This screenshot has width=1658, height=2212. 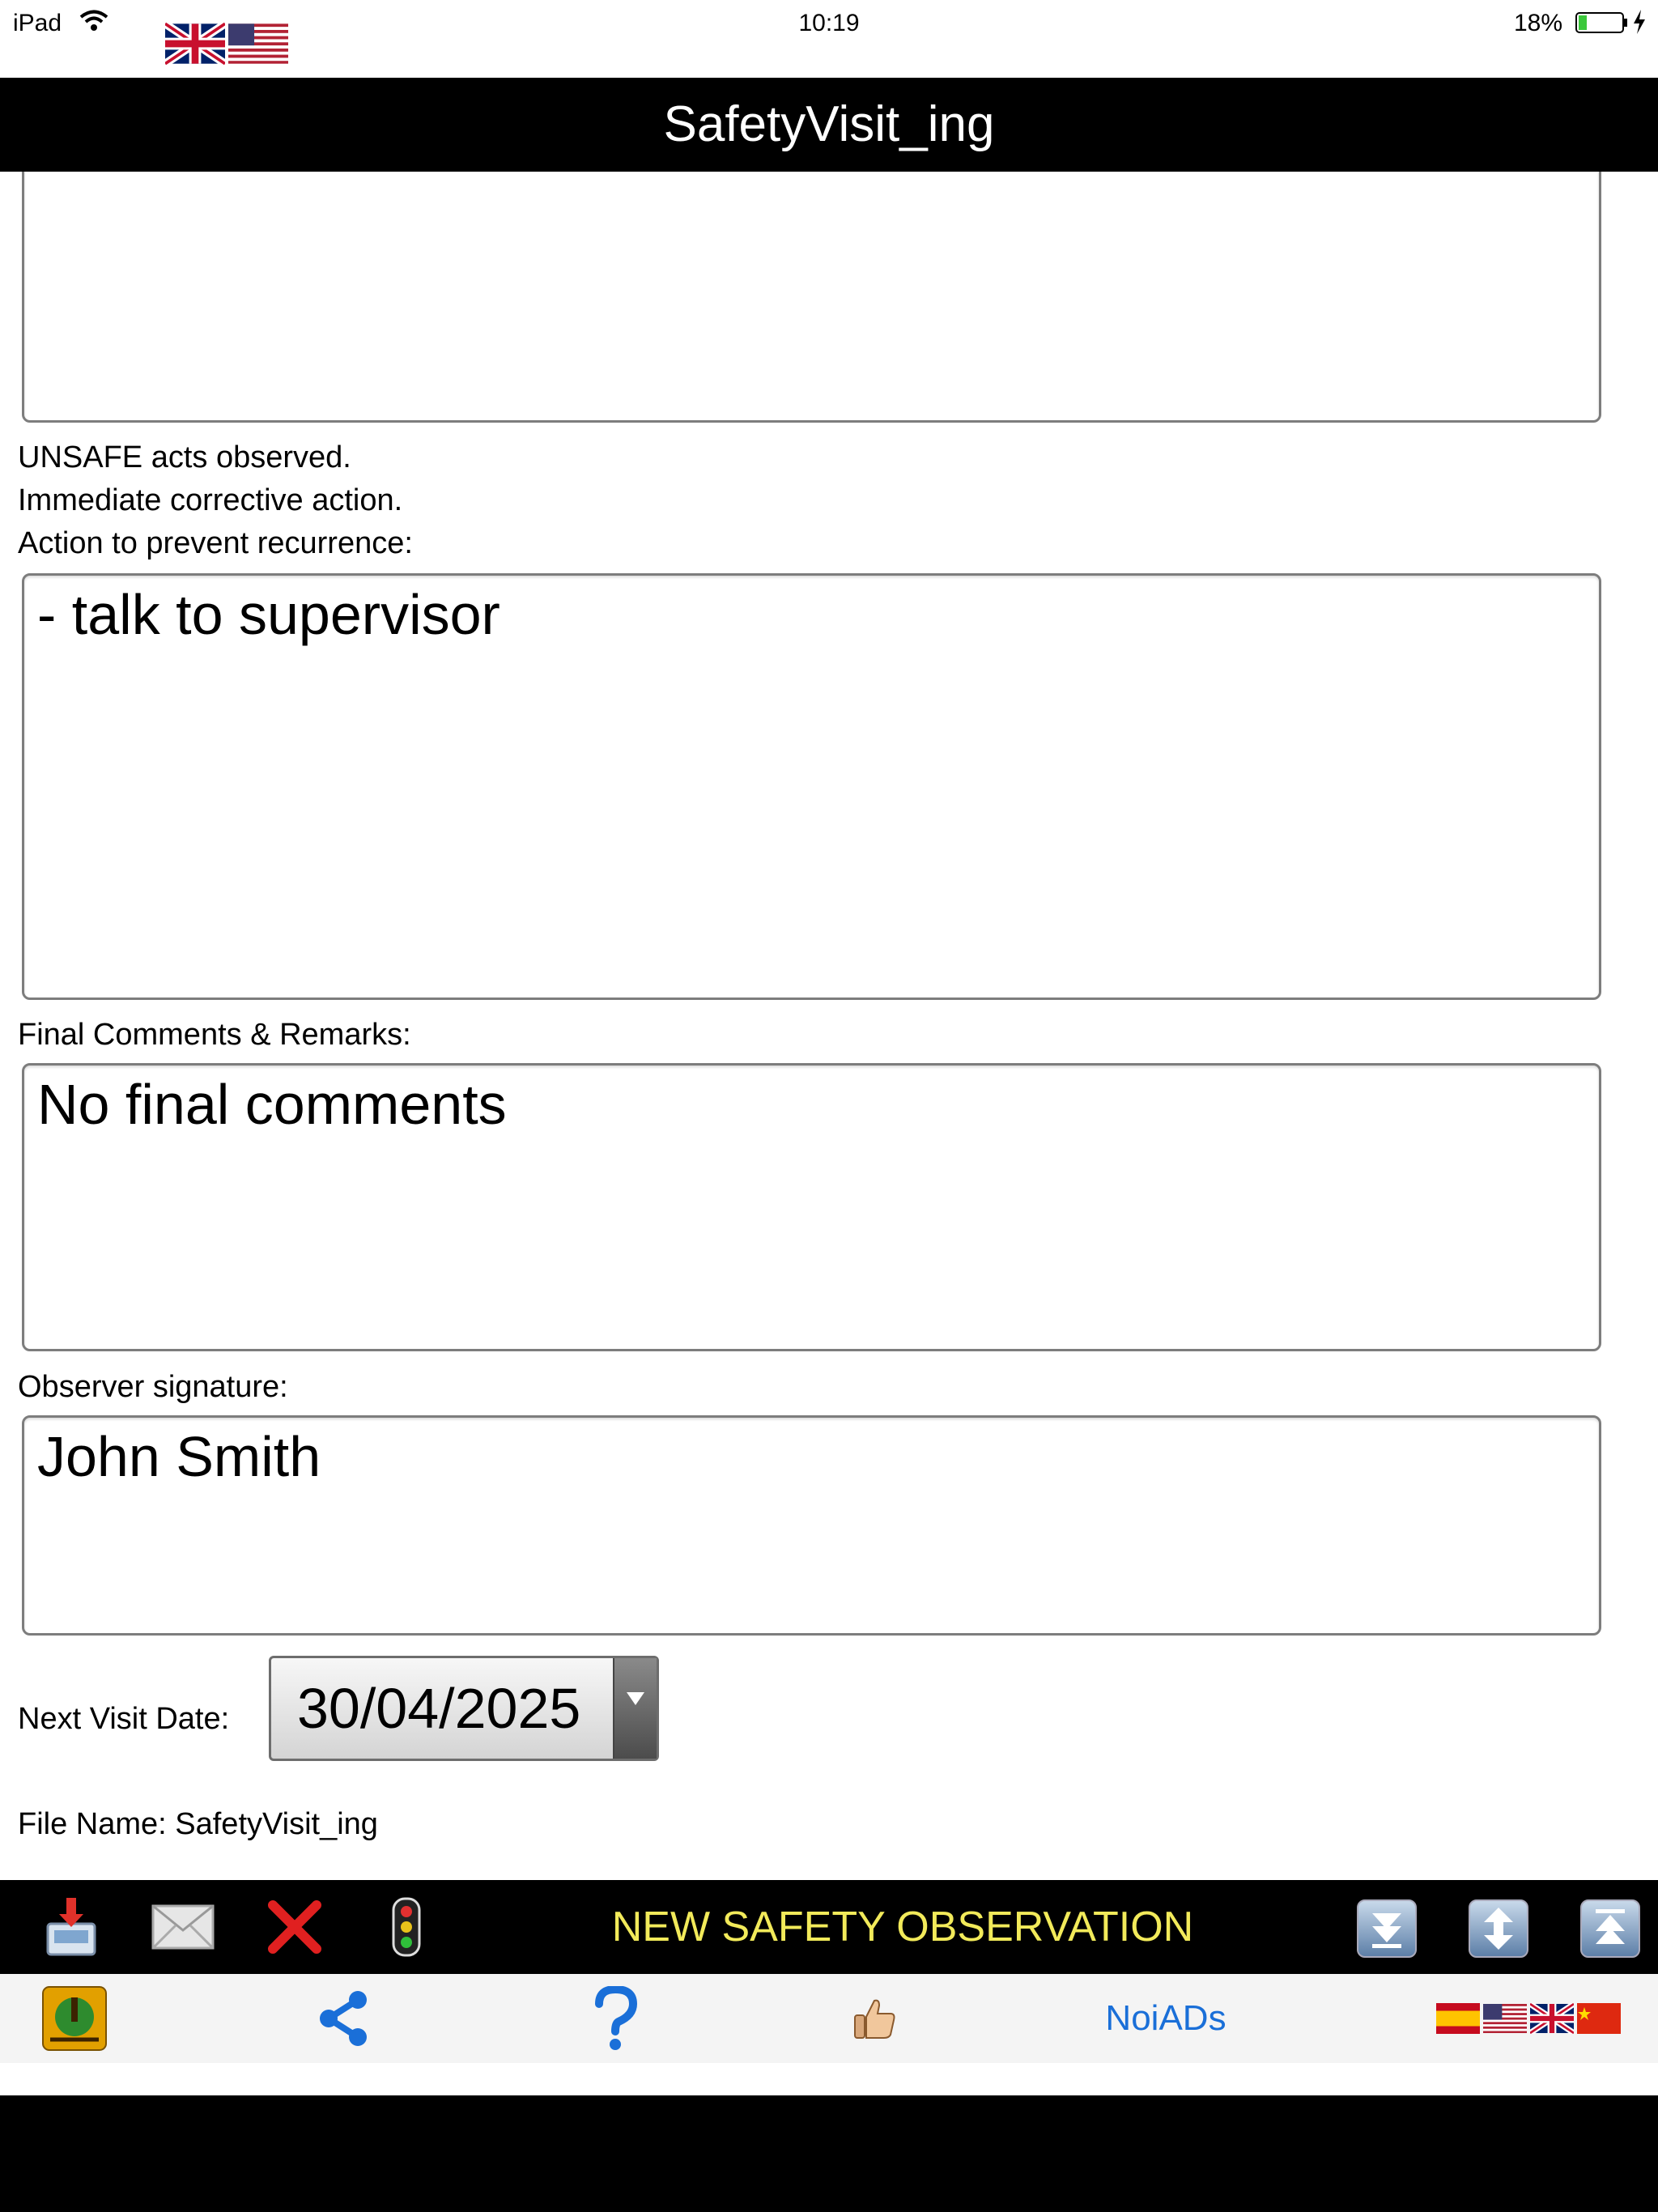 I want to click on uk-flag-icon, so click(x=1552, y=2018).